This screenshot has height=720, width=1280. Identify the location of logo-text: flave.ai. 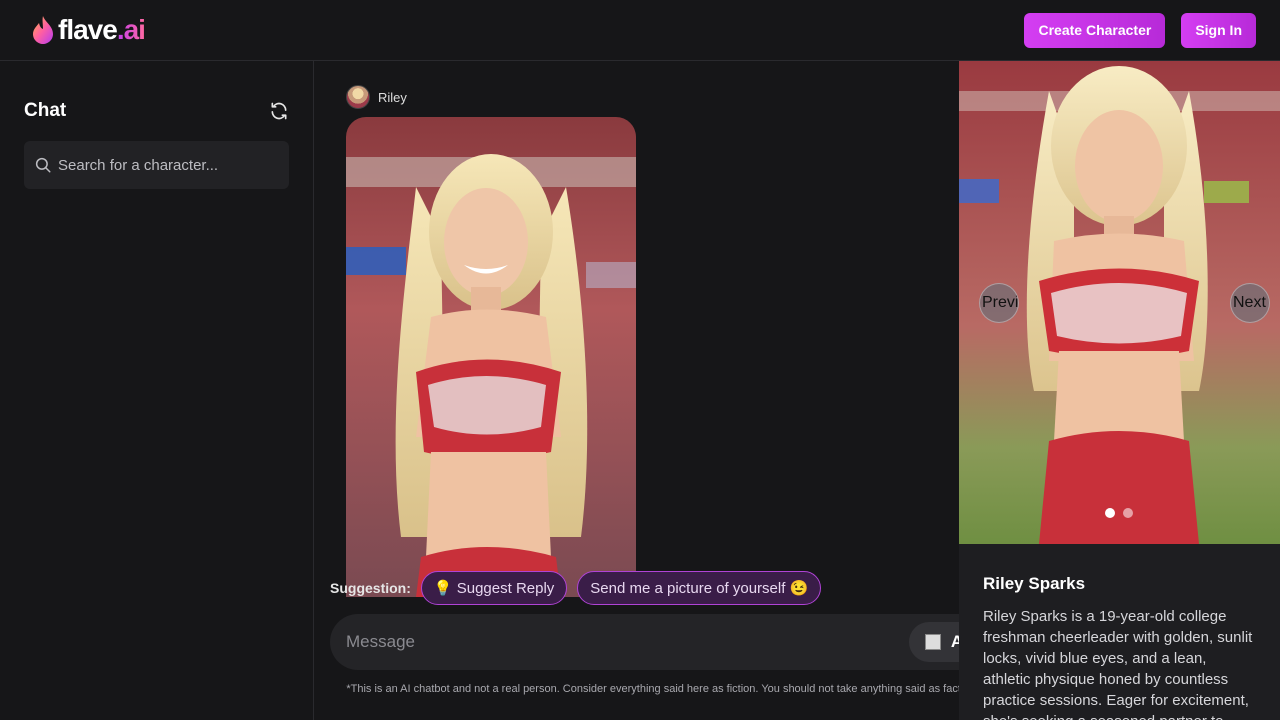
(102, 30).